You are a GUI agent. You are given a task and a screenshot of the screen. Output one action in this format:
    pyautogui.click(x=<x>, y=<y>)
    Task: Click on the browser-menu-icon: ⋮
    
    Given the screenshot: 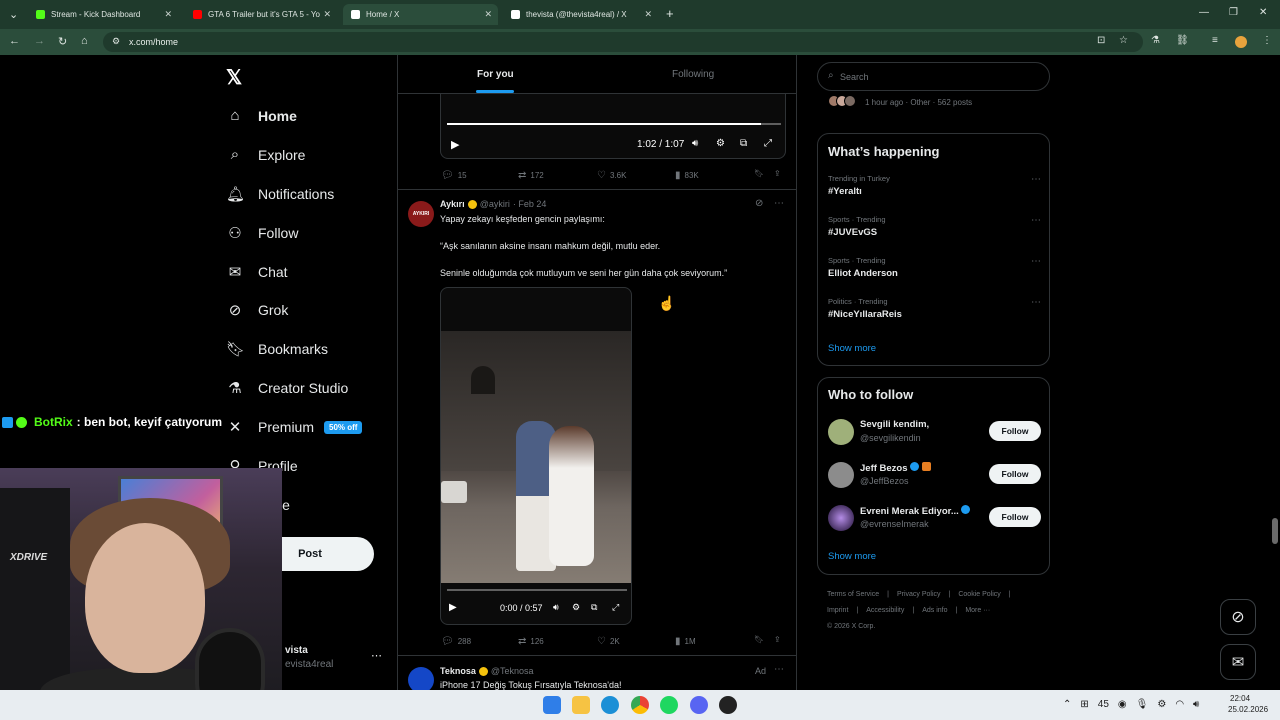 What is the action you would take?
    pyautogui.click(x=1267, y=40)
    